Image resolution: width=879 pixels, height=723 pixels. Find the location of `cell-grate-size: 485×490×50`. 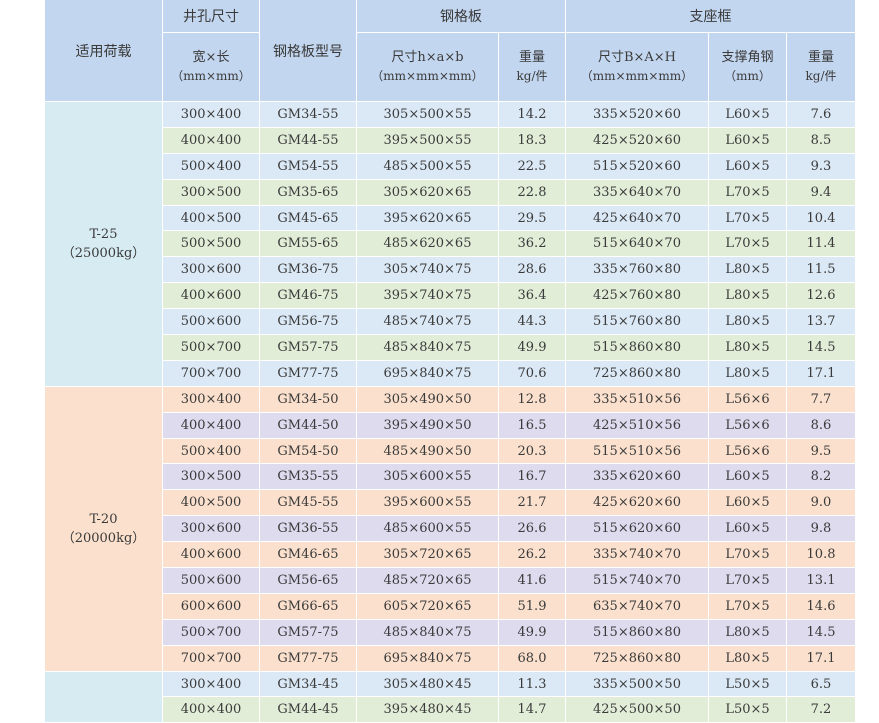

cell-grate-size: 485×490×50 is located at coordinates (427, 451).